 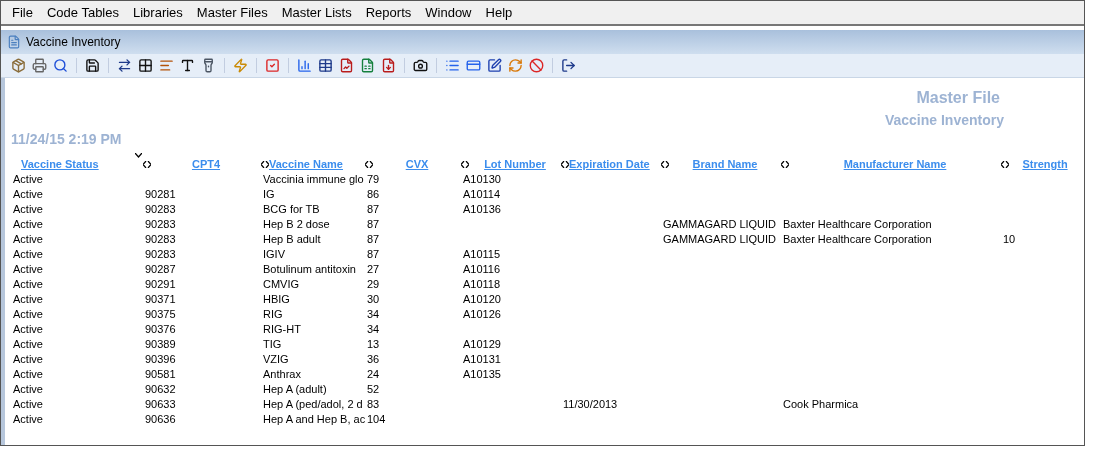 What do you see at coordinates (304, 65) in the screenshot?
I see `bar-chart-icon` at bounding box center [304, 65].